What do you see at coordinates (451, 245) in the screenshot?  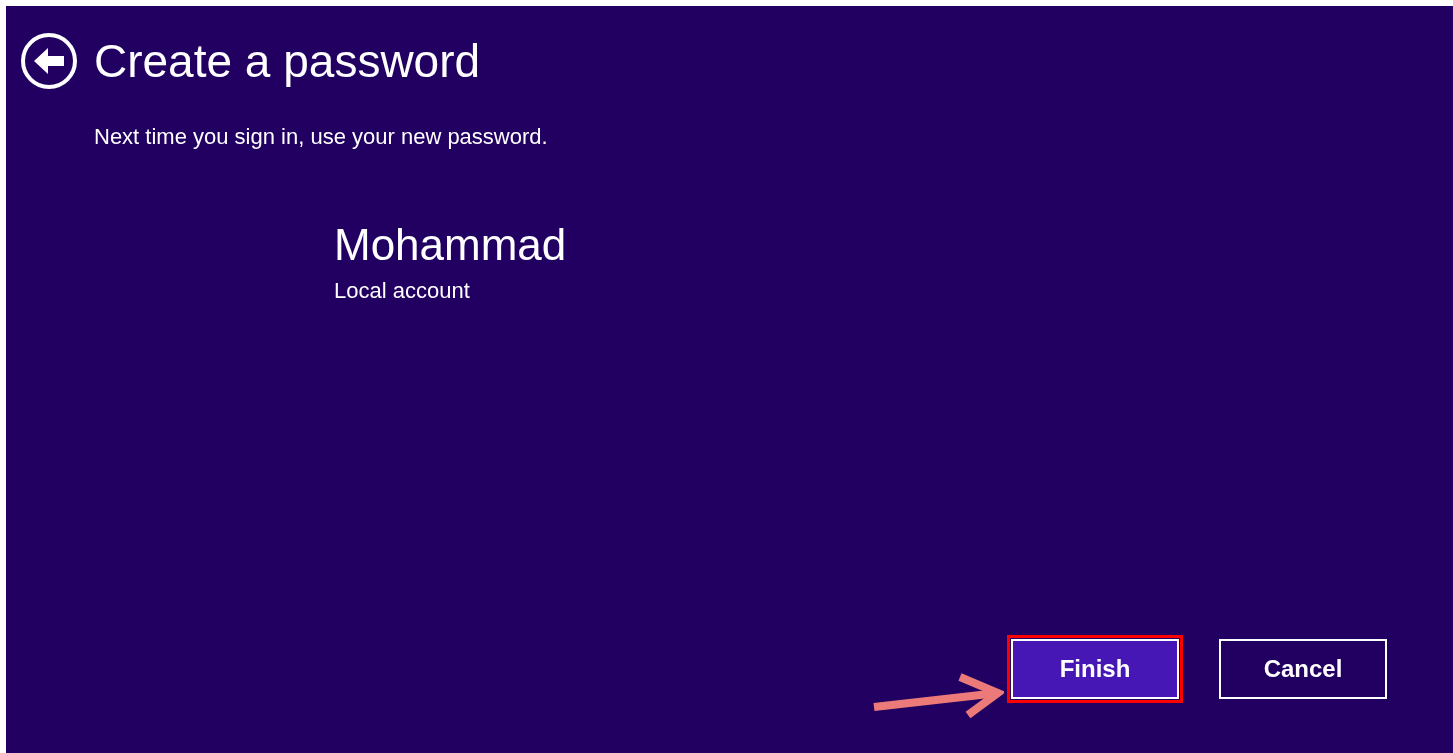 I see `account-name: Mohammad` at bounding box center [451, 245].